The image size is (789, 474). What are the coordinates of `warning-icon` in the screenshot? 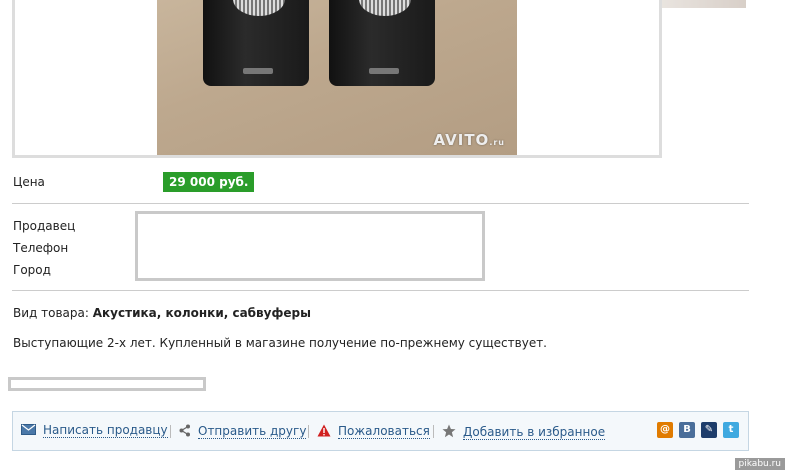 It's located at (324, 432).